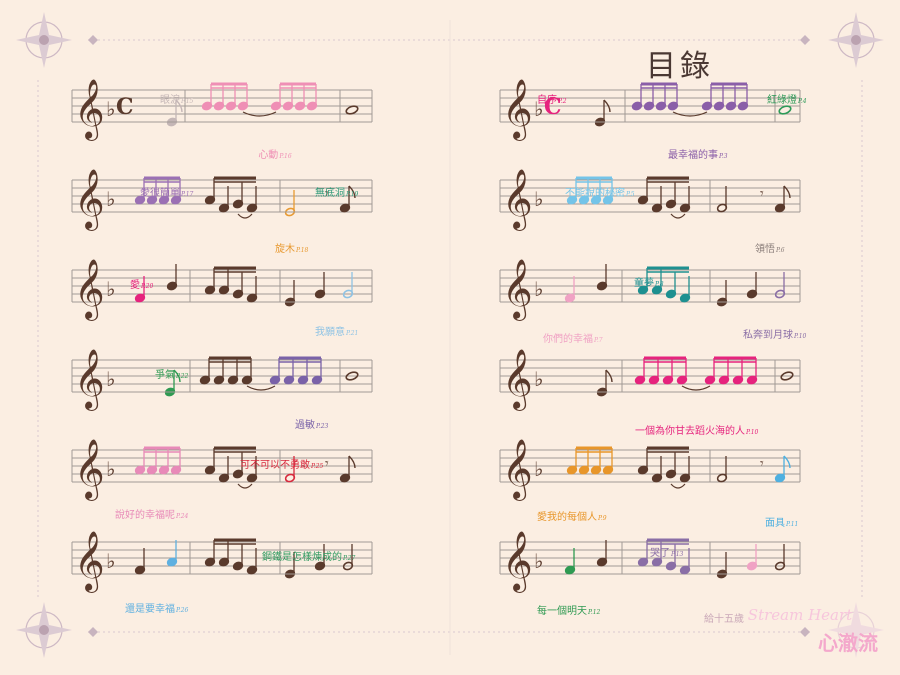 The width and height of the screenshot is (900, 675). Describe the element at coordinates (653, 120) in the screenshot. I see `staff-system-r1: 𝄞 ♭ C自序P.2 紅綠燈P.4最幸福的事P.3` at that location.